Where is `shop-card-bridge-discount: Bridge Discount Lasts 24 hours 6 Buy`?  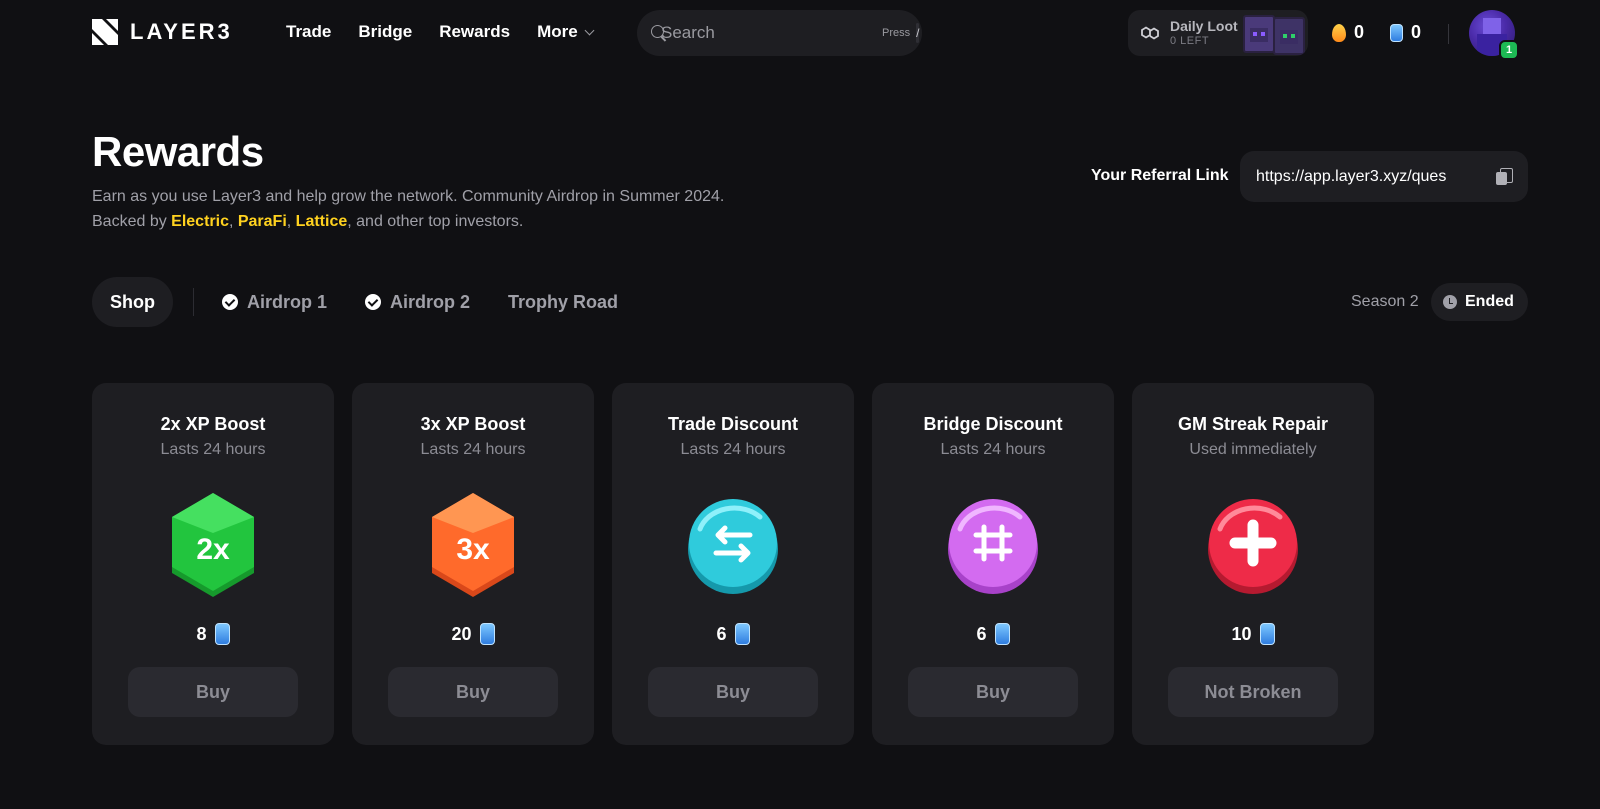 shop-card-bridge-discount: Bridge Discount Lasts 24 hours 6 Buy is located at coordinates (993, 564).